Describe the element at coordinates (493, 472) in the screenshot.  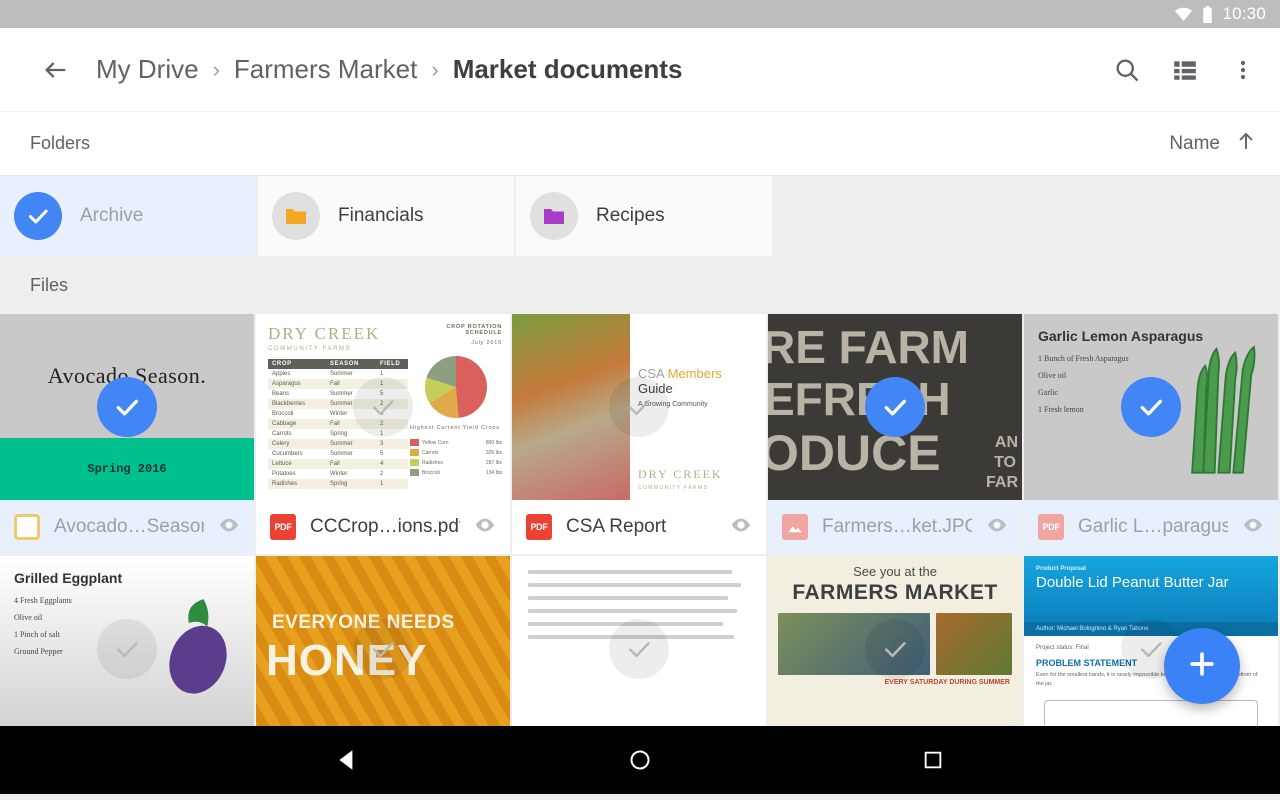
I see `legend-value: 134 lbs` at that location.